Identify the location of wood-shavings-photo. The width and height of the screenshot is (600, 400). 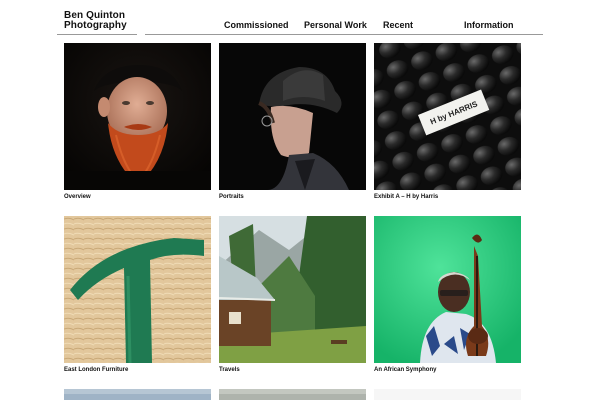
(137, 289).